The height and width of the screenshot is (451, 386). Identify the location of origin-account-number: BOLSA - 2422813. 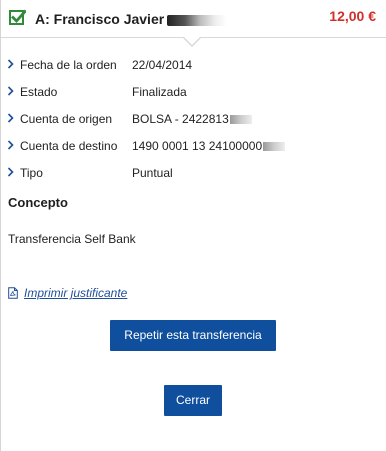
(180, 119).